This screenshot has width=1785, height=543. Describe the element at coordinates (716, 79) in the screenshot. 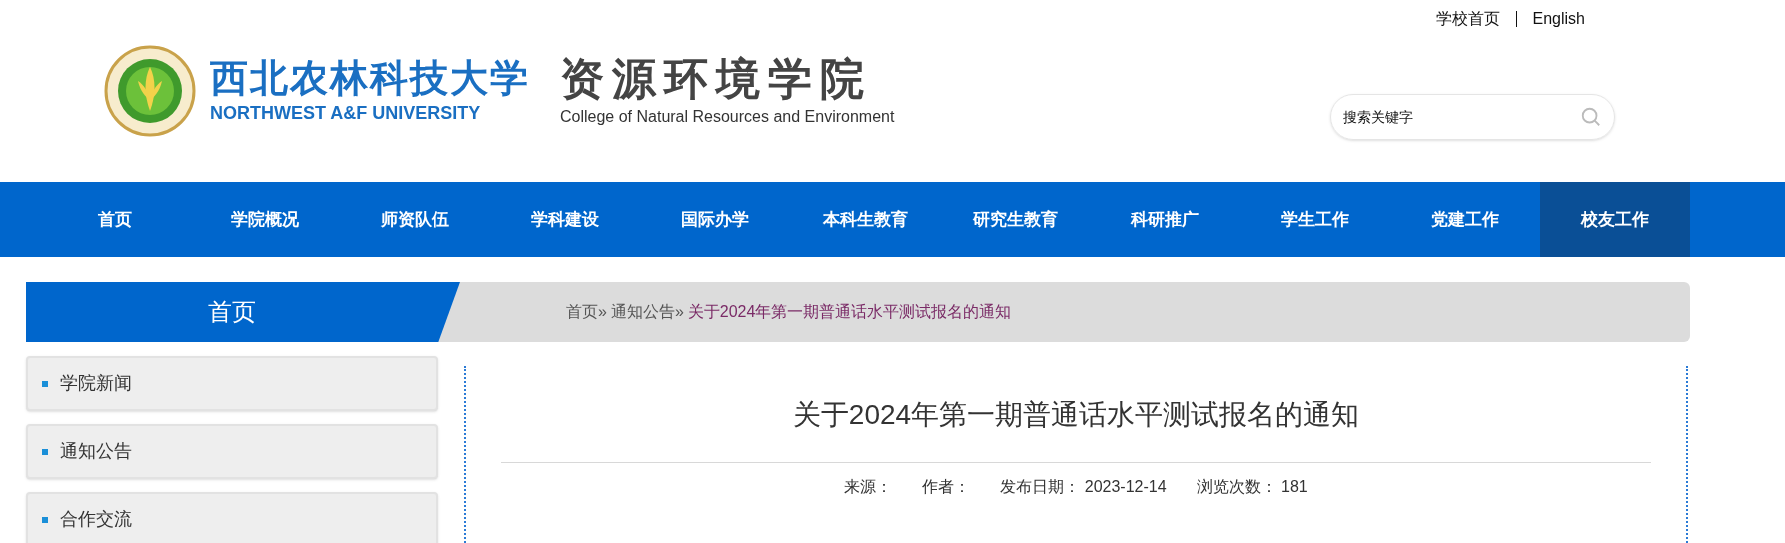

I see `college-chinese-name: 资源环境学院` at that location.